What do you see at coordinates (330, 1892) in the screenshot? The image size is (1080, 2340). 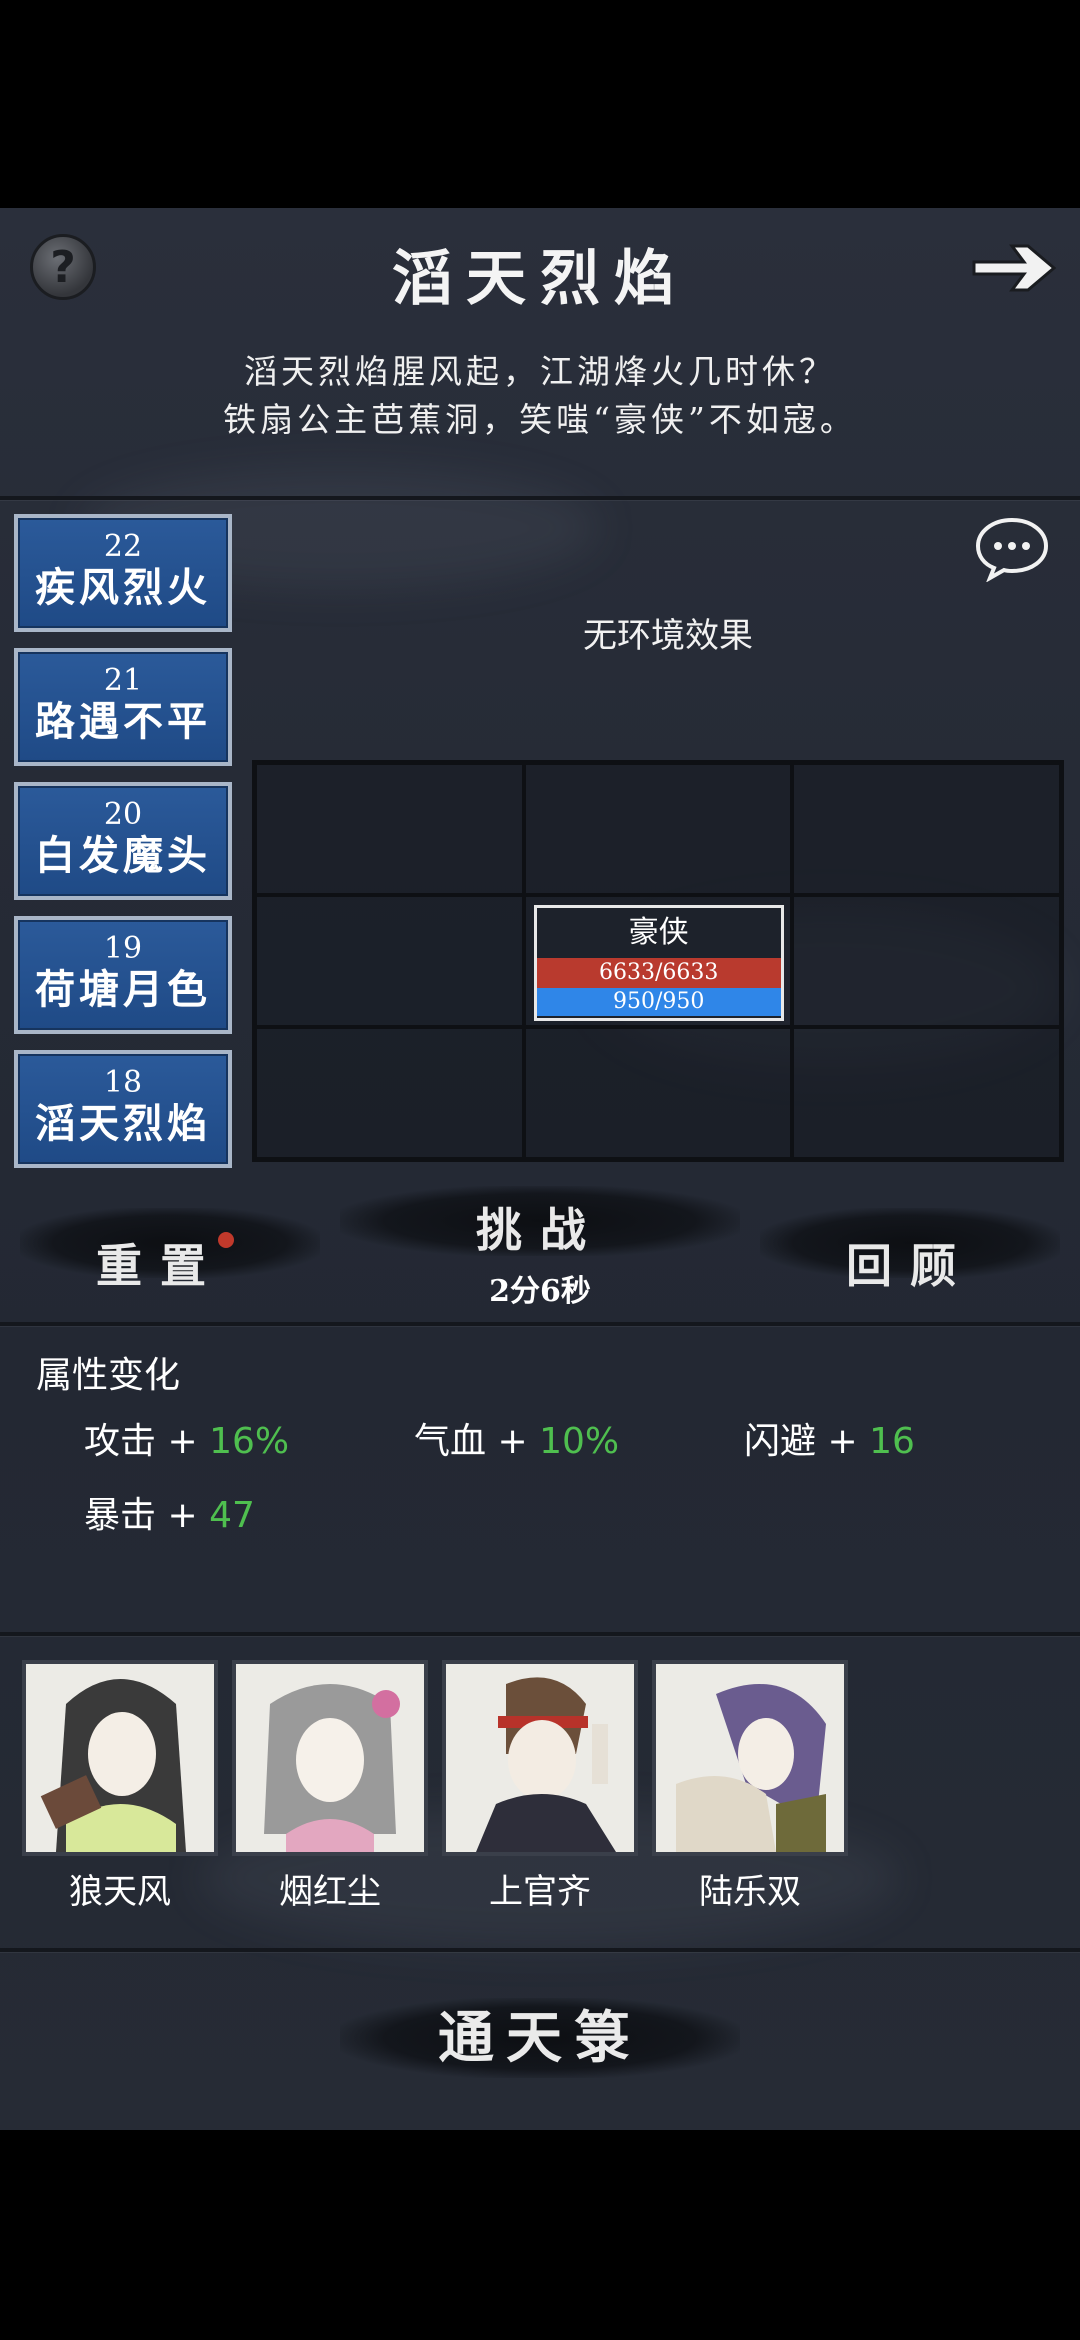 I see `hero-name: 烟红尘` at bounding box center [330, 1892].